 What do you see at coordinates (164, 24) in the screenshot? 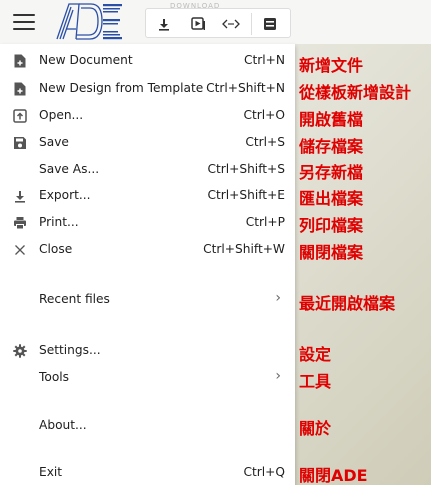
I see `download-icon` at bounding box center [164, 24].